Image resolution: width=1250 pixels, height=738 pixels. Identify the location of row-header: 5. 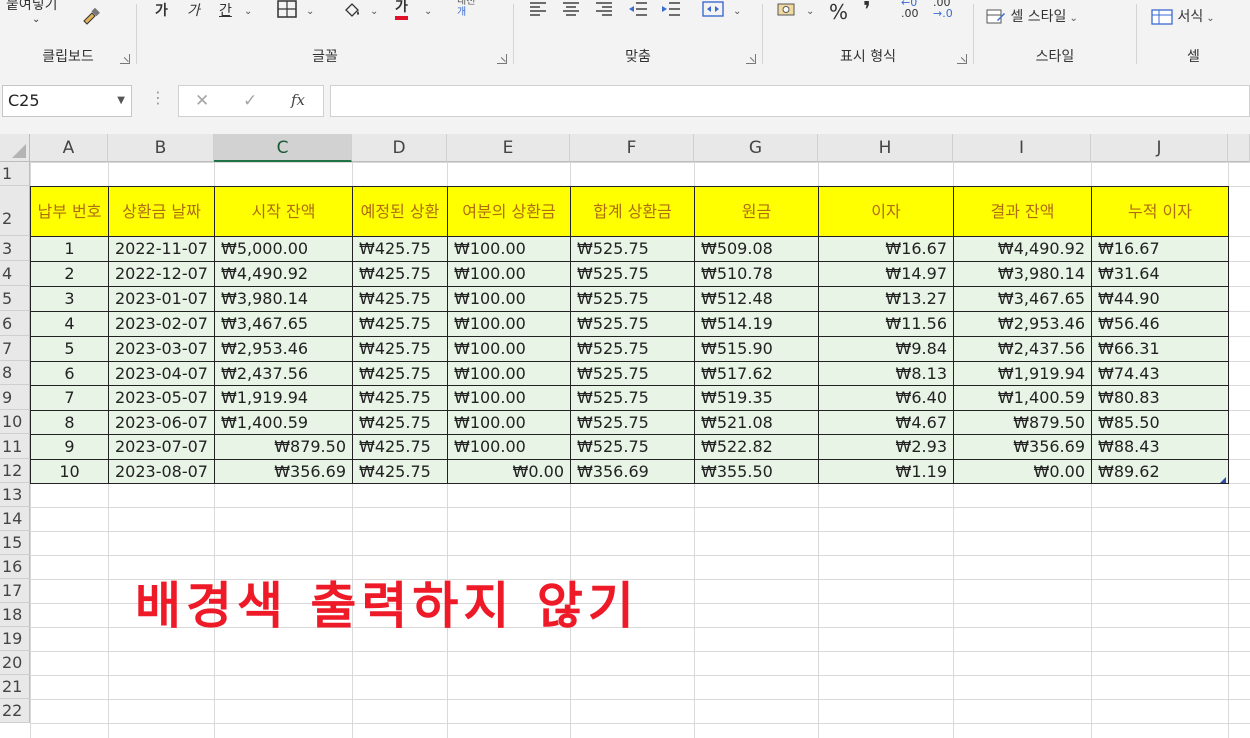
(15, 298).